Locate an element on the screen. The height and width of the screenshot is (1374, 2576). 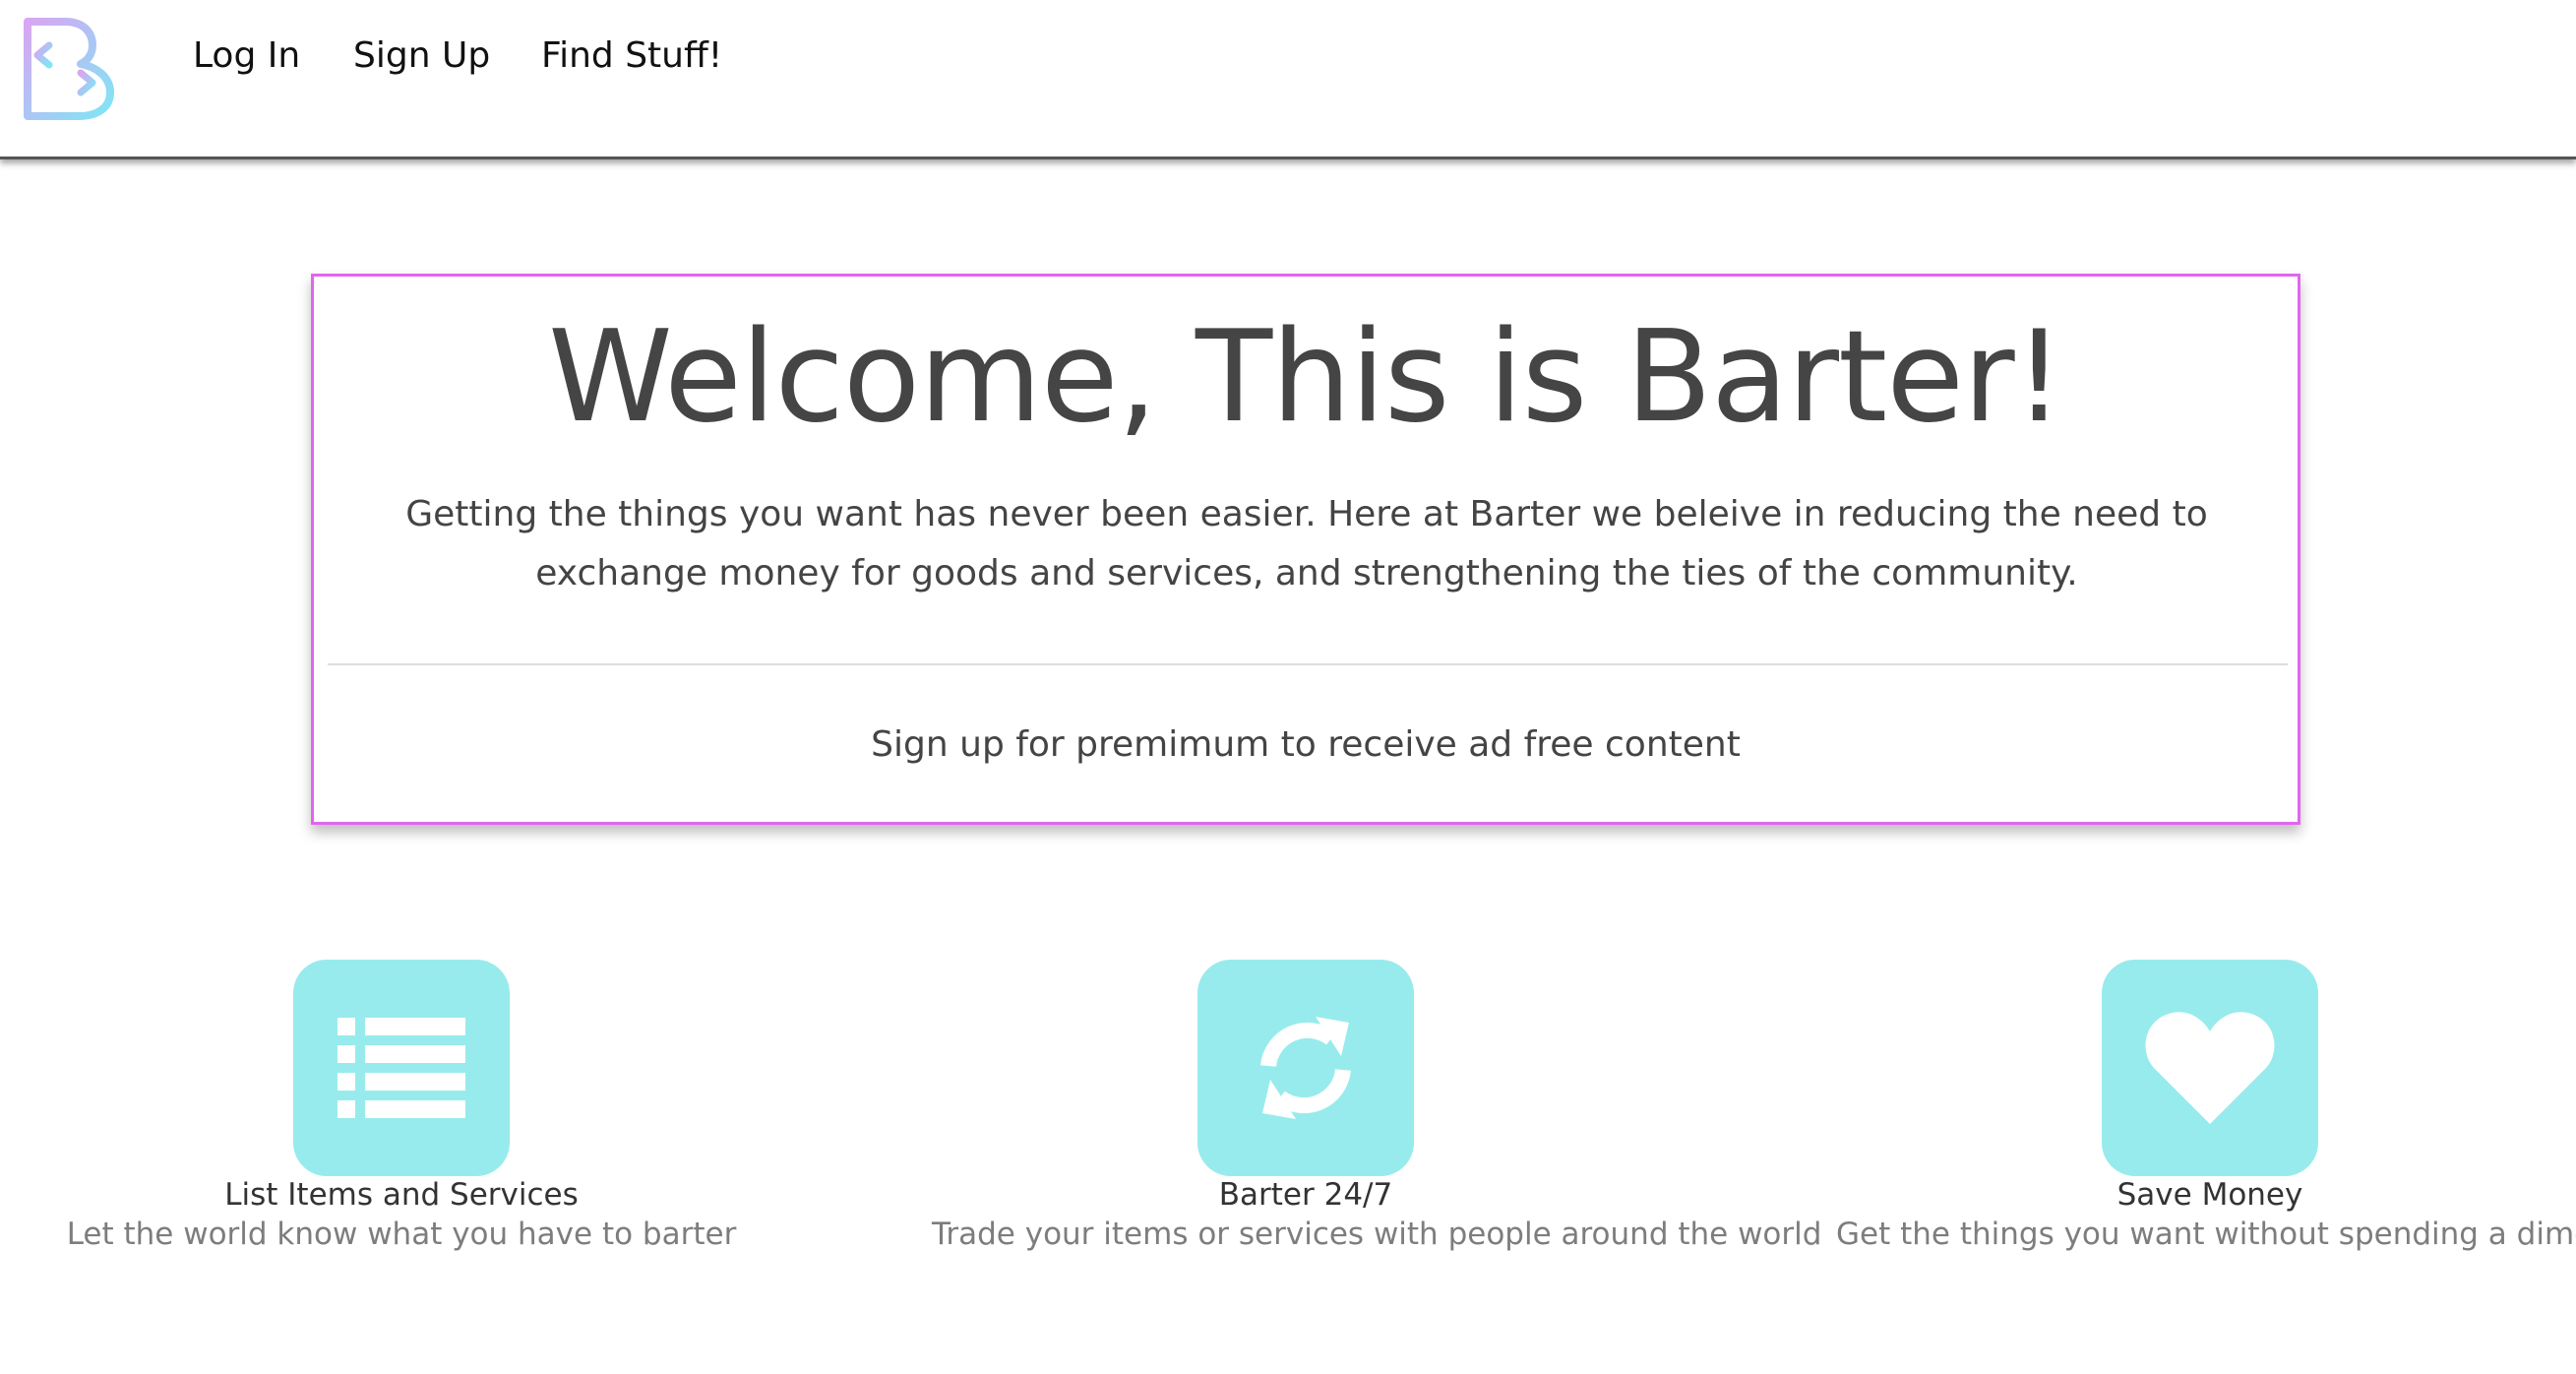
nav-find-stuff-link: Find Stuff! is located at coordinates (631, 56).